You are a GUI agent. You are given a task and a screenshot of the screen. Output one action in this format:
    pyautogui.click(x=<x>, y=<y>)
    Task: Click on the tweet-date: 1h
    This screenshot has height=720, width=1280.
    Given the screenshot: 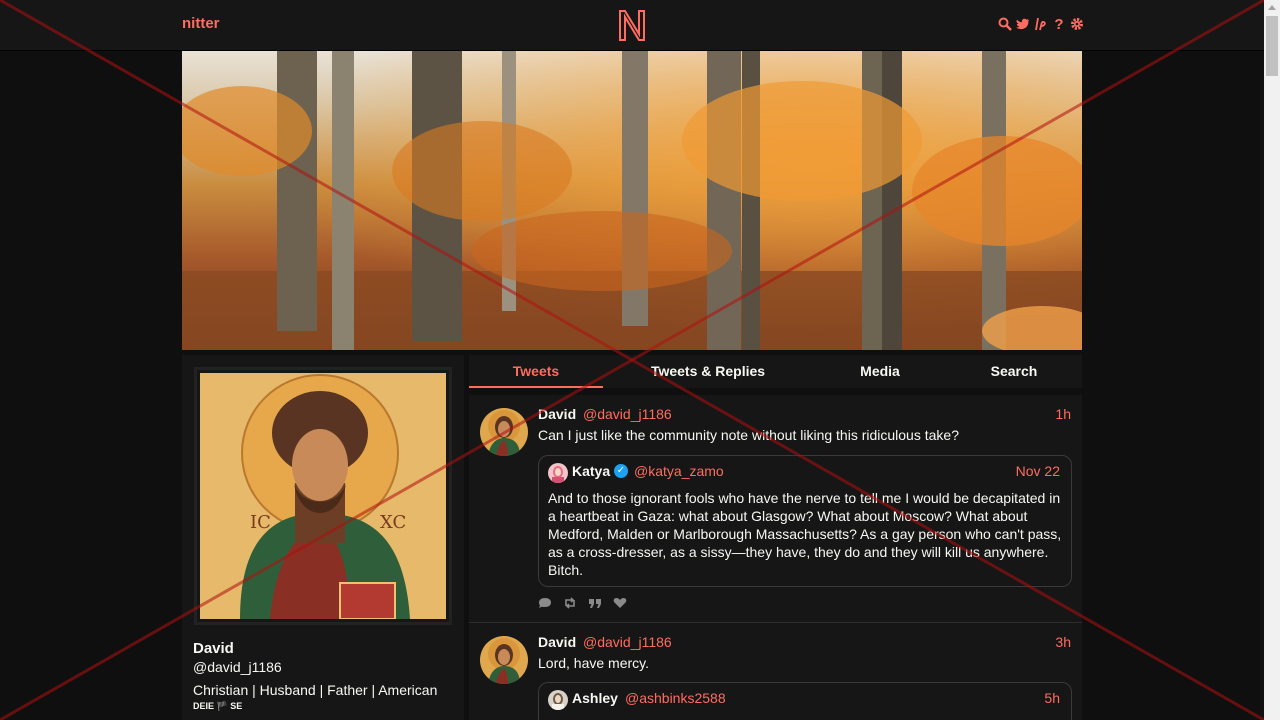 What is the action you would take?
    pyautogui.click(x=1063, y=414)
    